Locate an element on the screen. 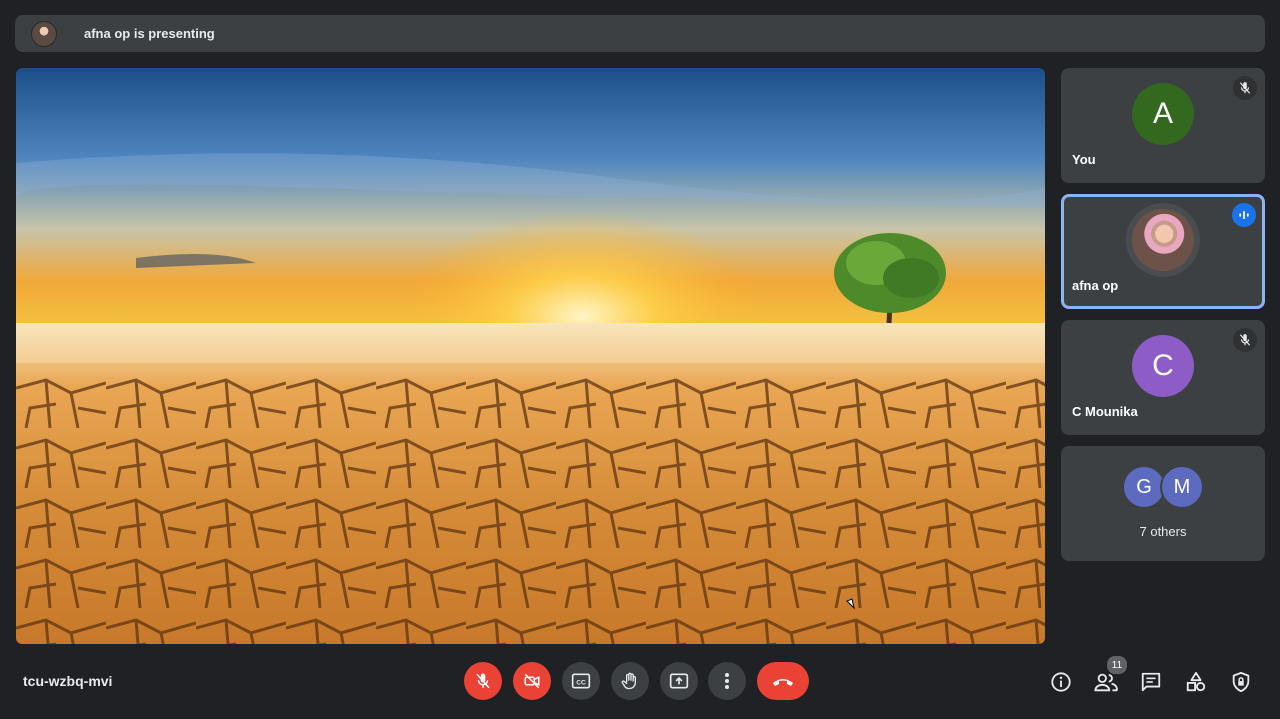  participant-name: afna op is located at coordinates (1095, 285).